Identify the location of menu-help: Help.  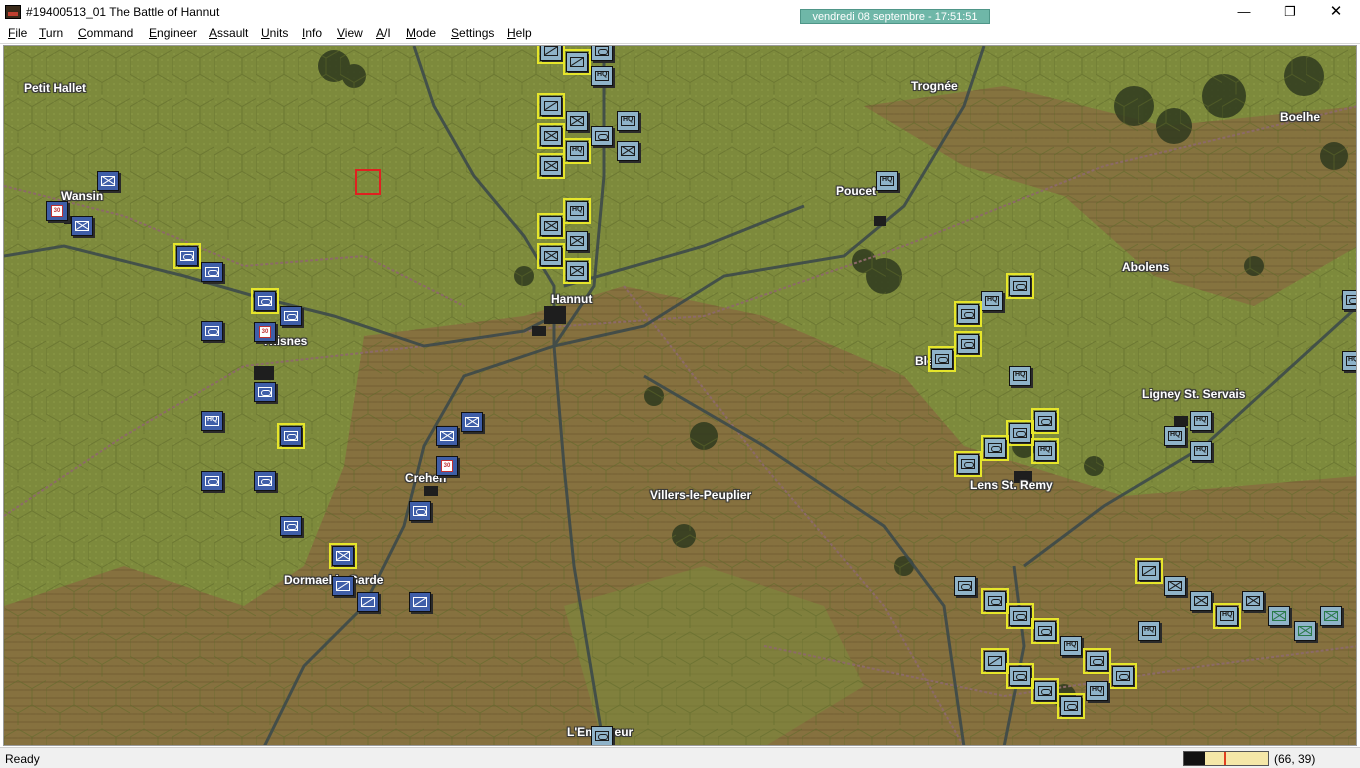
(519, 33).